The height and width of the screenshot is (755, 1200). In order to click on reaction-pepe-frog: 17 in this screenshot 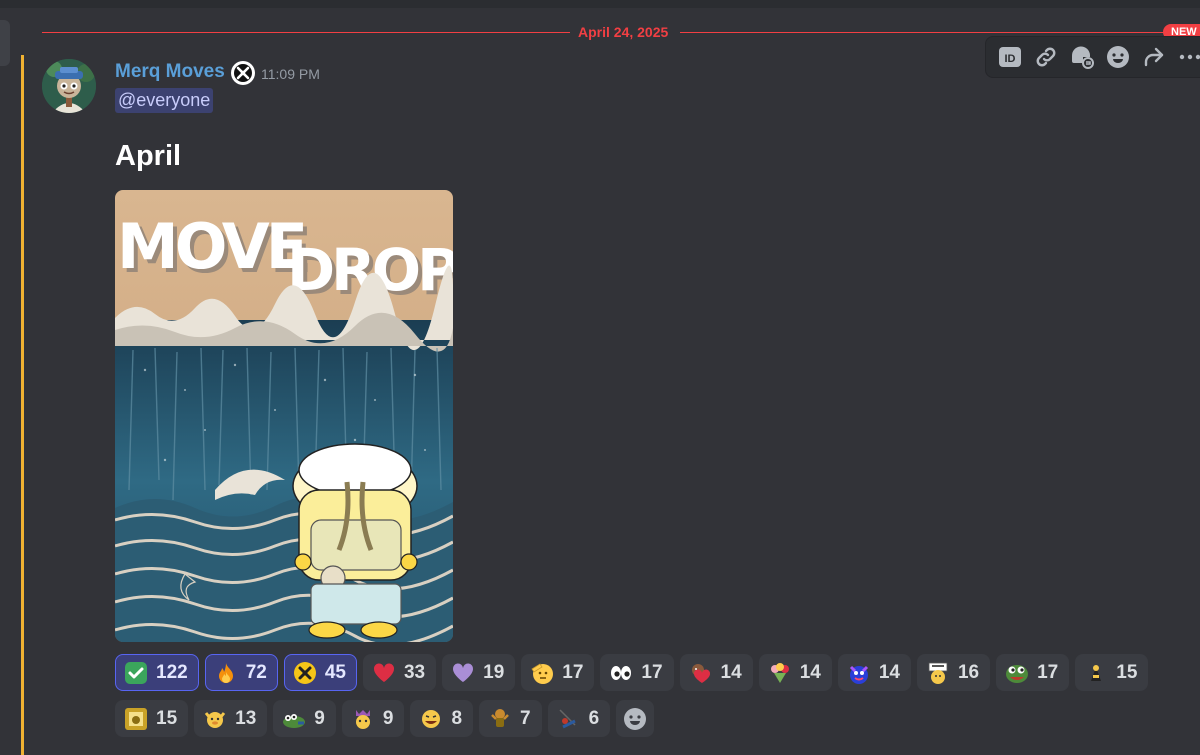, I will do `click(1033, 672)`.